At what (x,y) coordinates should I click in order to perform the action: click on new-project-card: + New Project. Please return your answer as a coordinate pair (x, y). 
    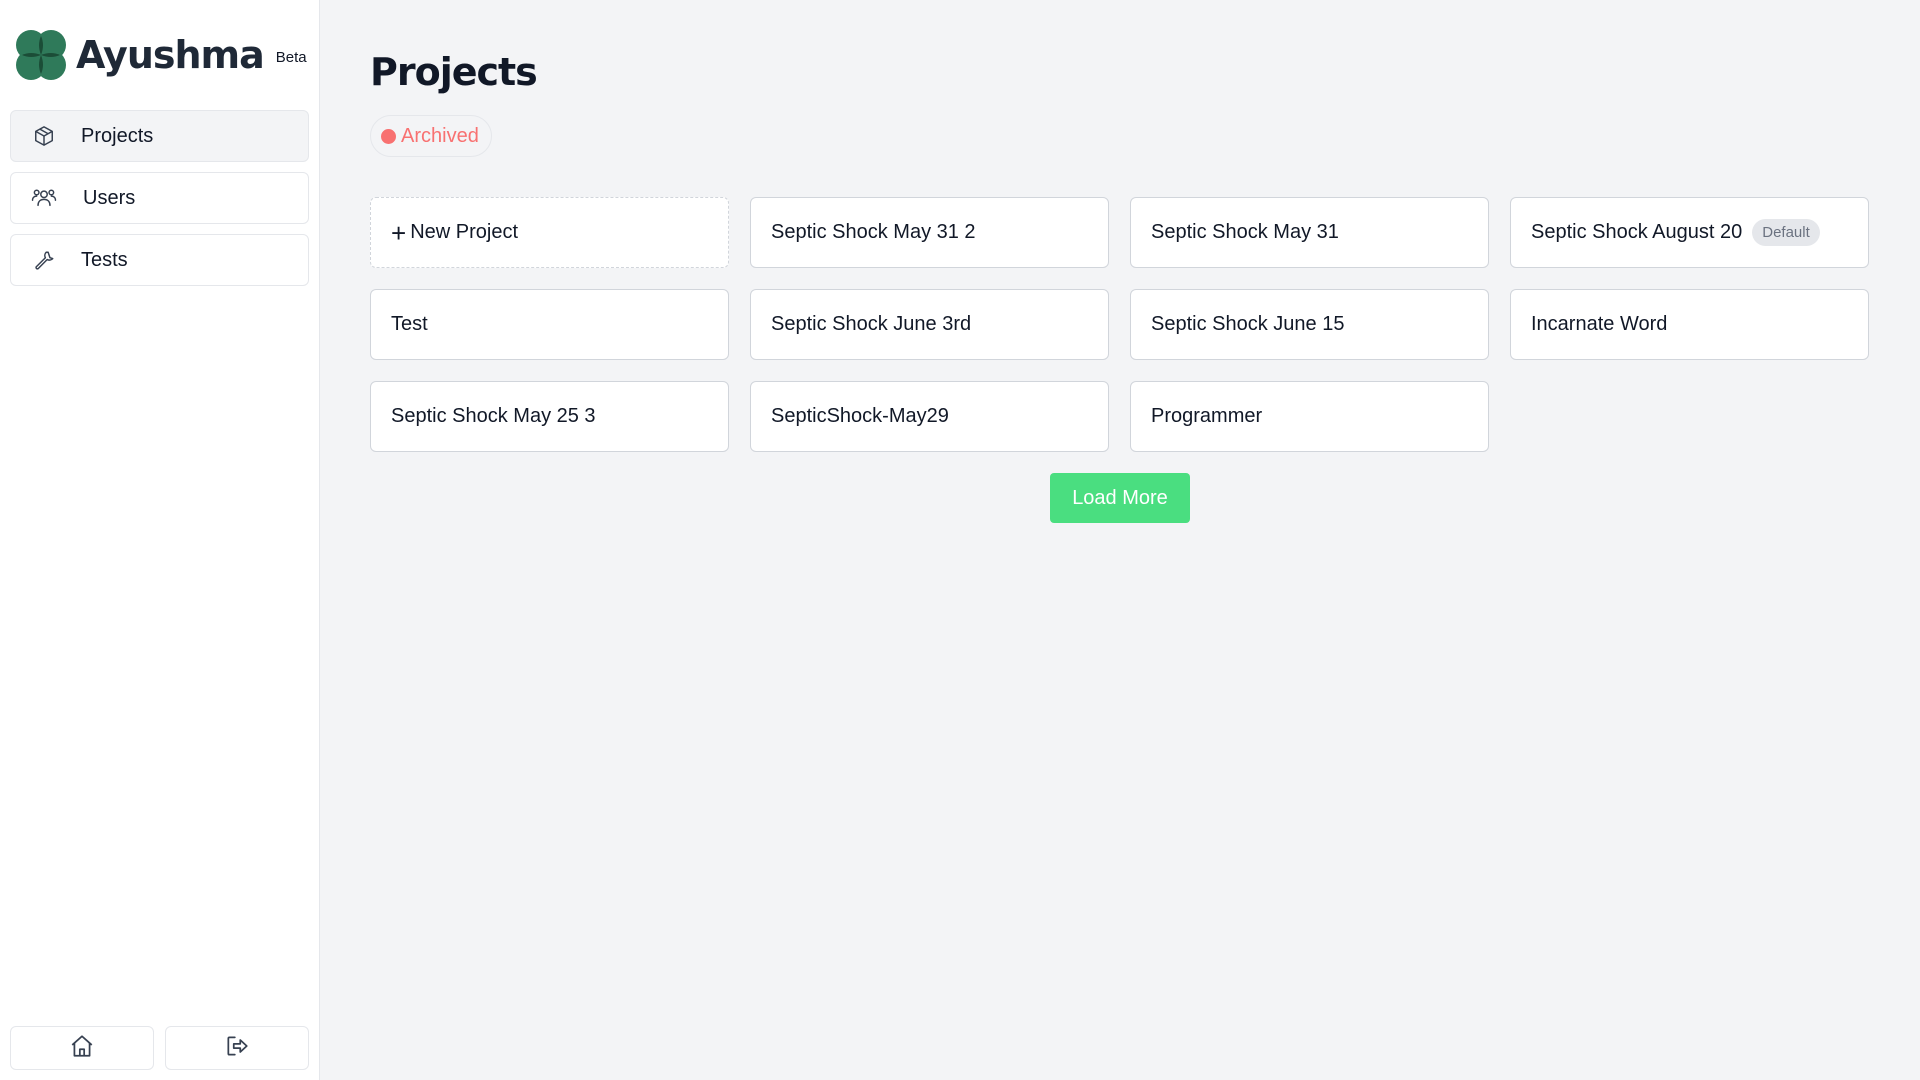
    Looking at the image, I should click on (549, 232).